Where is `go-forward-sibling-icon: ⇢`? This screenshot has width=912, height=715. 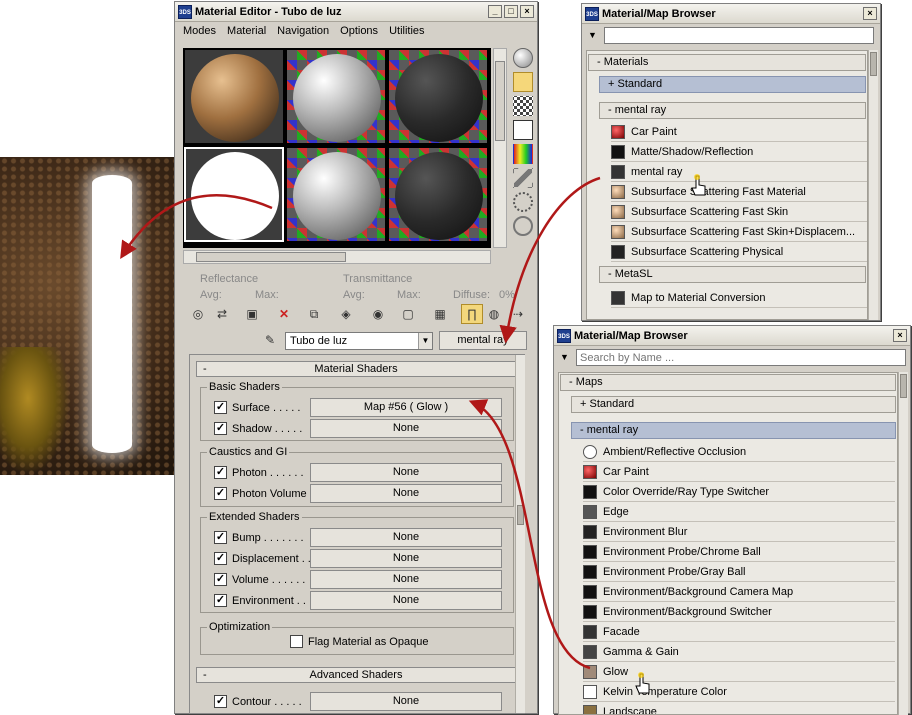
go-forward-sibling-icon: ⇢ is located at coordinates (518, 314).